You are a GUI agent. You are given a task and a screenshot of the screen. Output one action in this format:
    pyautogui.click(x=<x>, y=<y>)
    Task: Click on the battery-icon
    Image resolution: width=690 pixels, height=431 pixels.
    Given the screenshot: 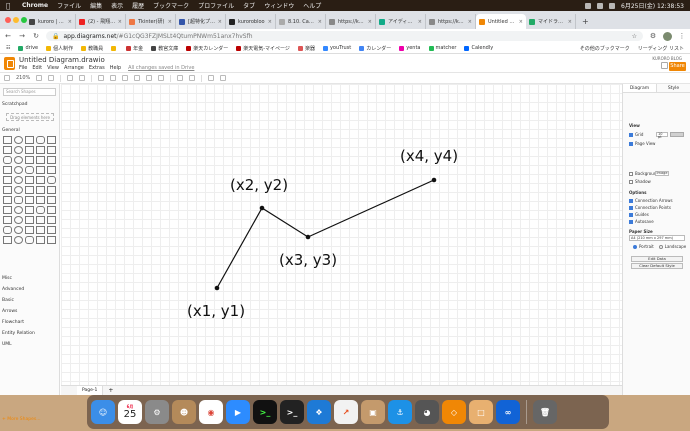 What is the action you would take?
    pyautogui.click(x=600, y=5)
    